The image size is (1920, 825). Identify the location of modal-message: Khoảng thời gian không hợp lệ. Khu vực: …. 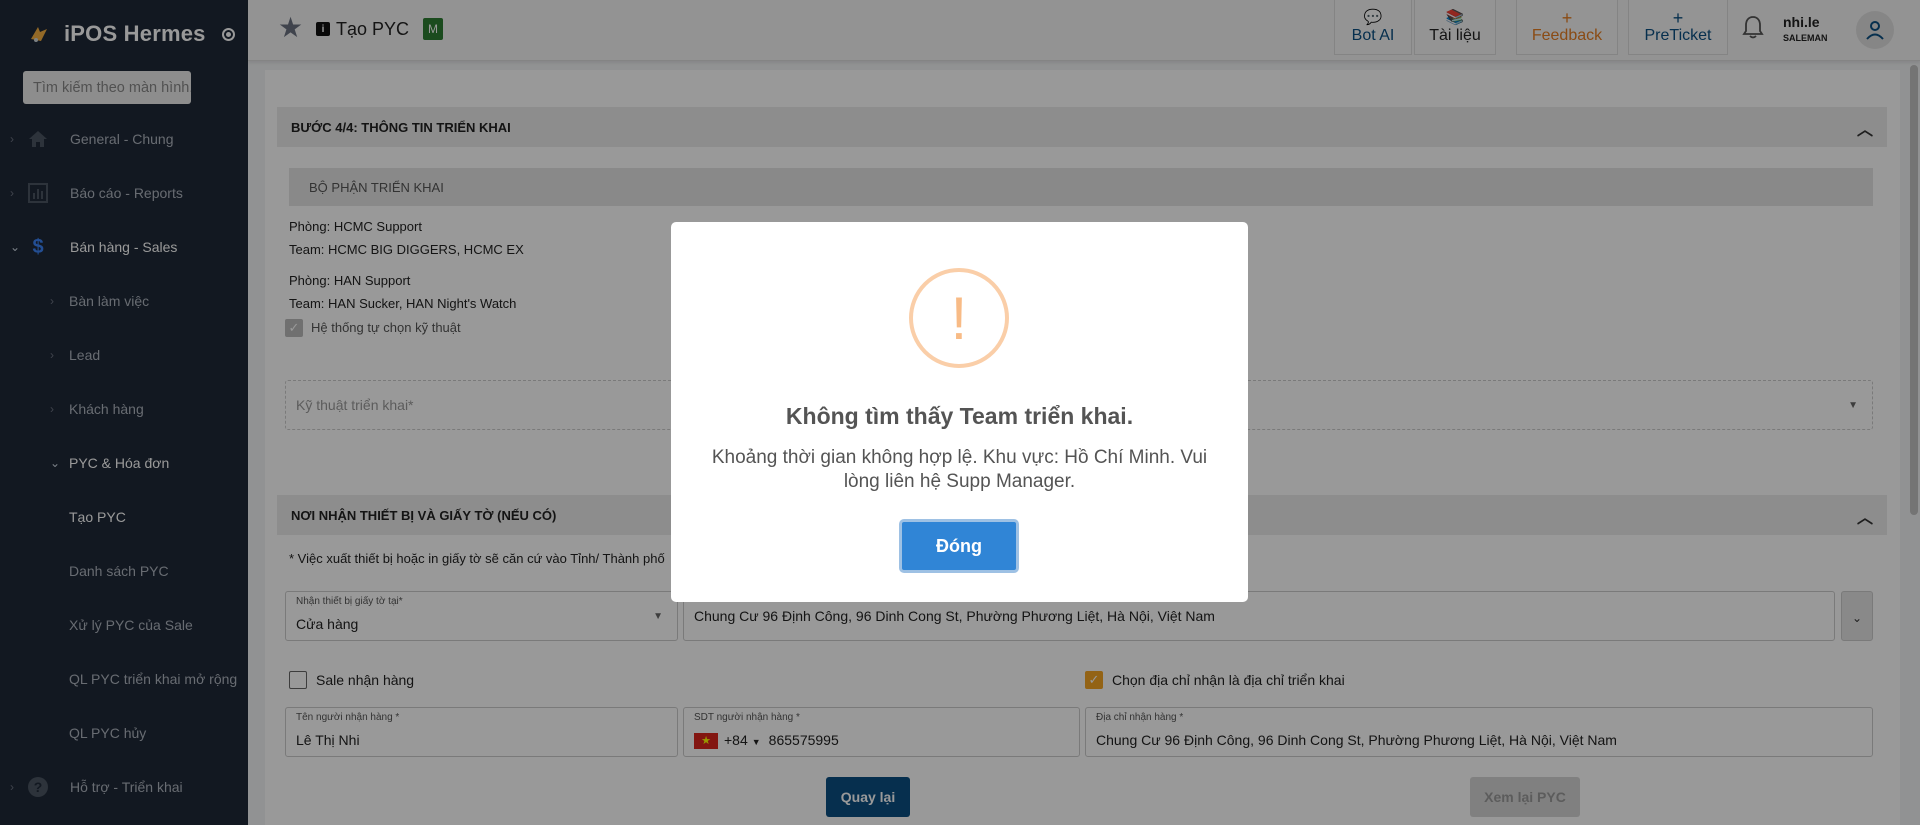
(959, 469).